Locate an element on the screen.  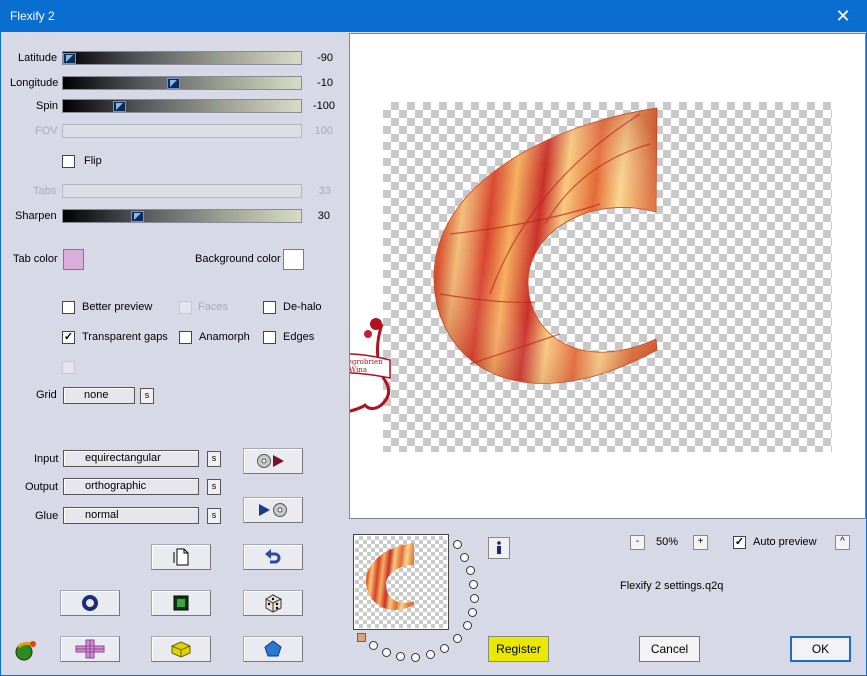
pentagon-icon is located at coordinates (273, 649).